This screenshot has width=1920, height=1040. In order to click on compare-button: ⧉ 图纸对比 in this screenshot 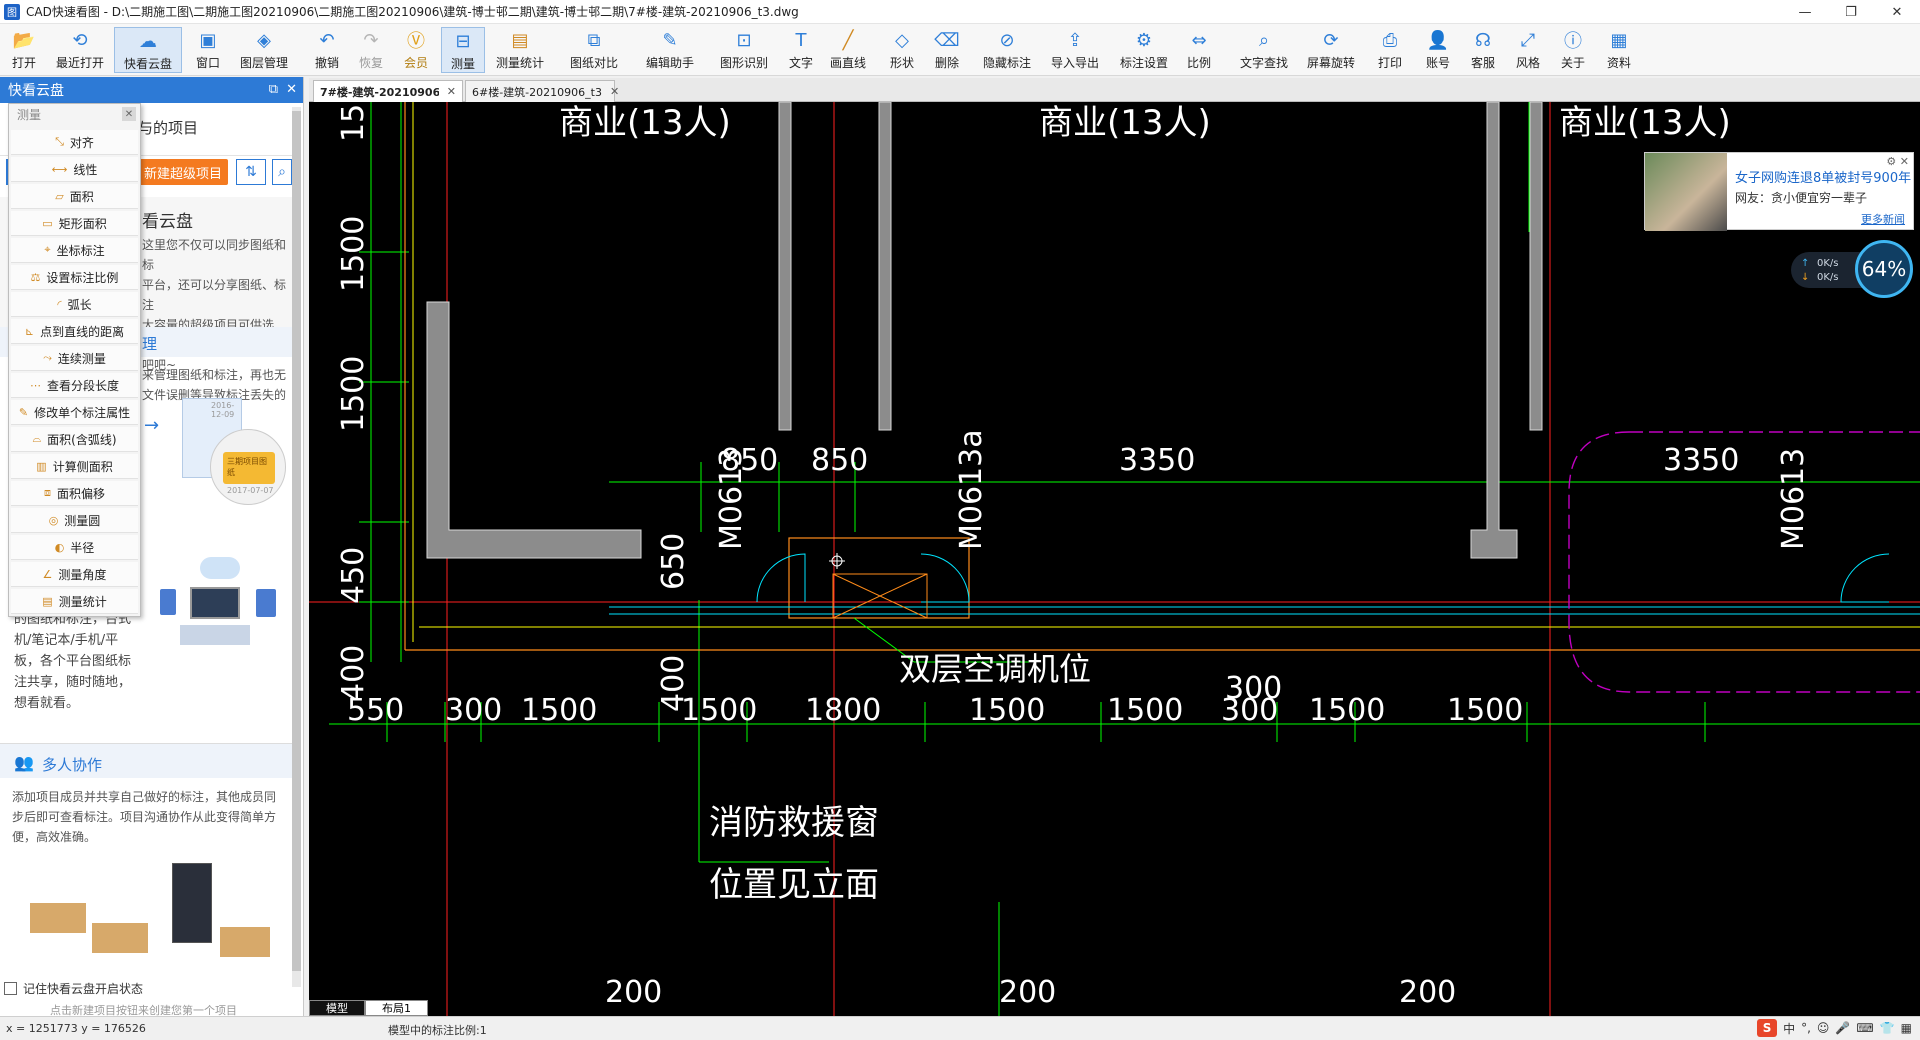, I will do `click(594, 50)`.